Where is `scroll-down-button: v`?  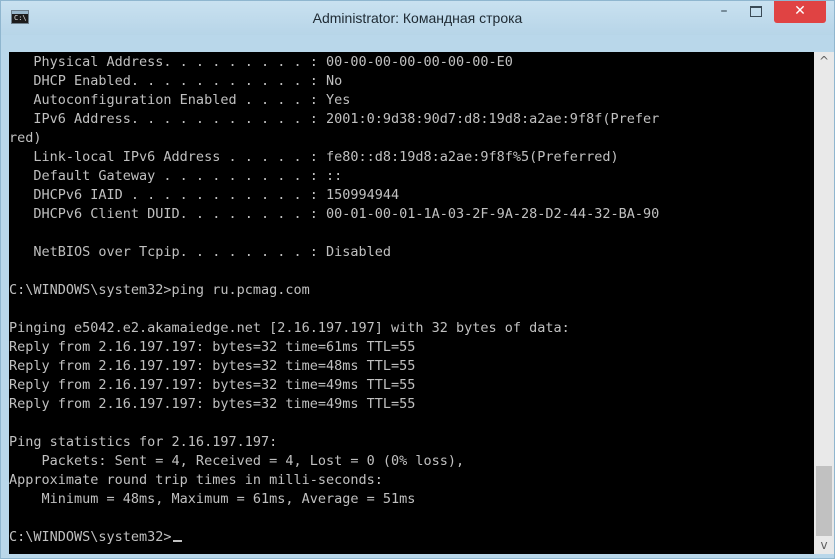 scroll-down-button: v is located at coordinates (824, 545).